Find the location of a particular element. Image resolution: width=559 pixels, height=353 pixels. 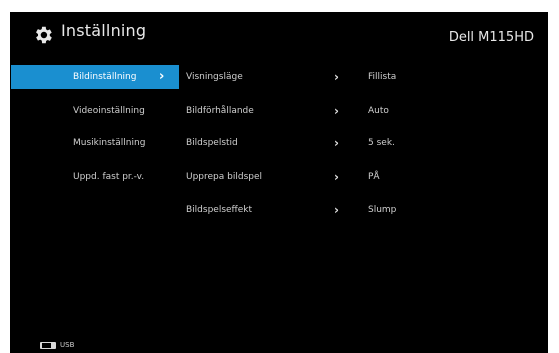

setting-row-bildspelseffekt: Bildspelseffekt › Slump is located at coordinates (360, 210).